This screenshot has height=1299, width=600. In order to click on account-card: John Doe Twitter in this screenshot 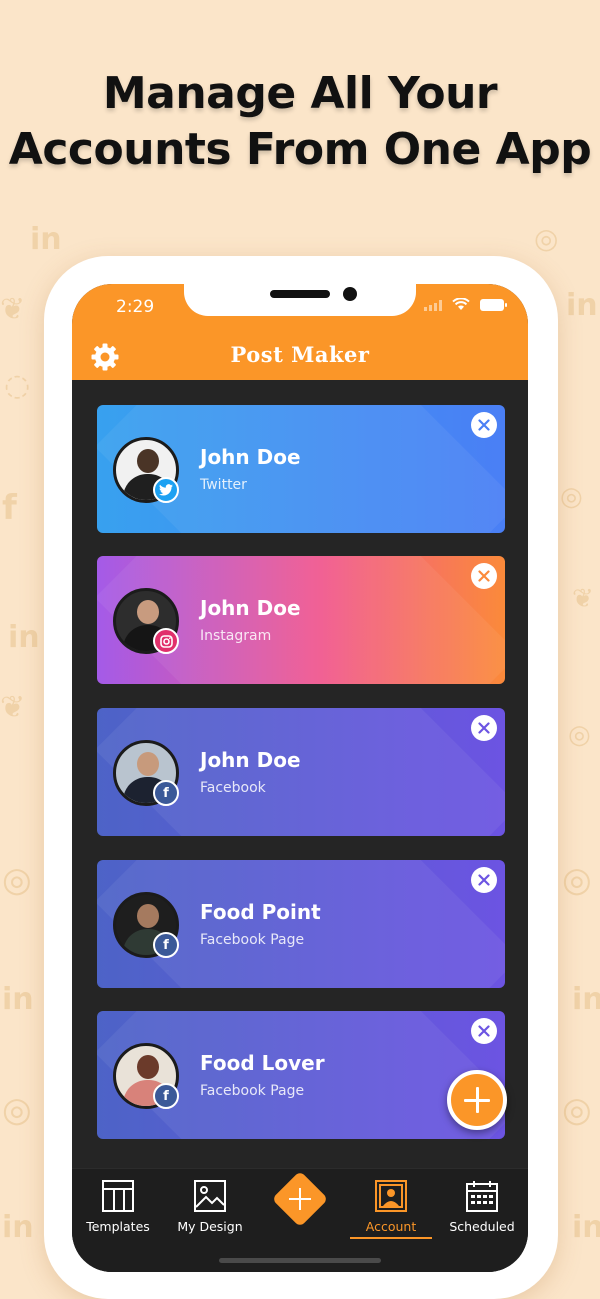, I will do `click(301, 469)`.